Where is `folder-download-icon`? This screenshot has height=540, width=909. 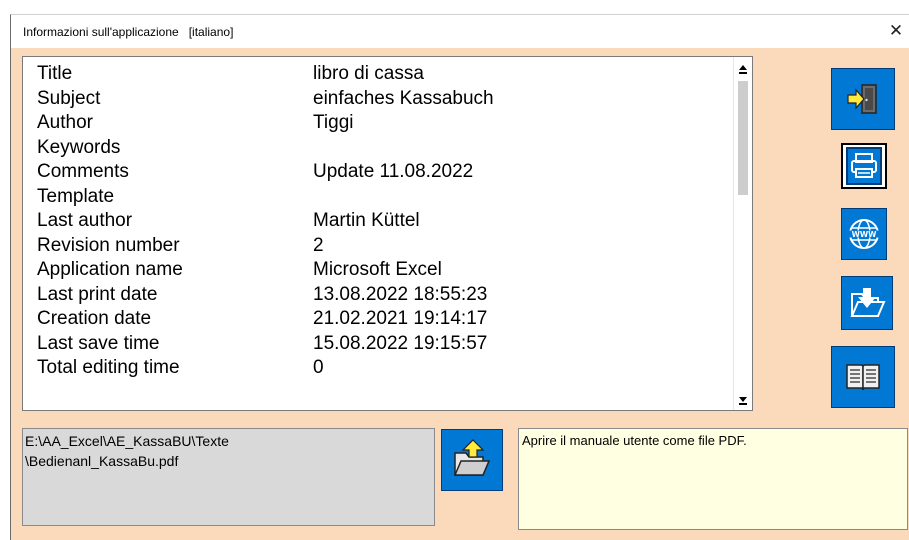 folder-download-icon is located at coordinates (868, 302).